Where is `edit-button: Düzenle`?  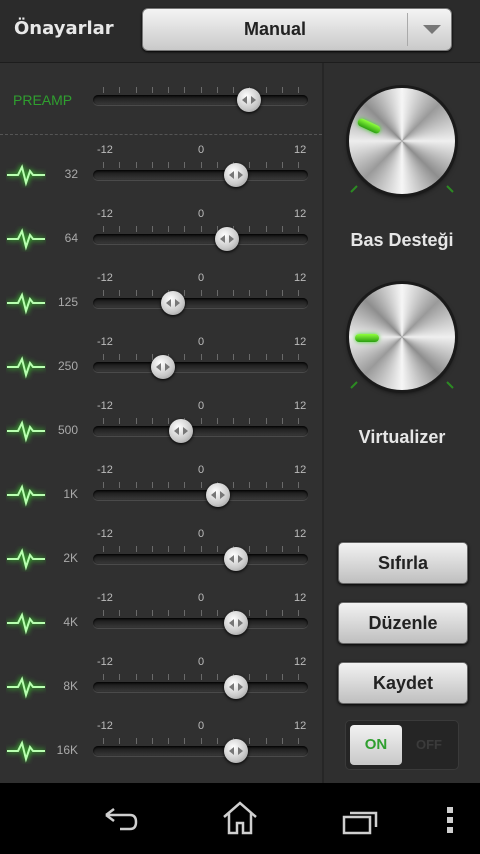 edit-button: Düzenle is located at coordinates (403, 623).